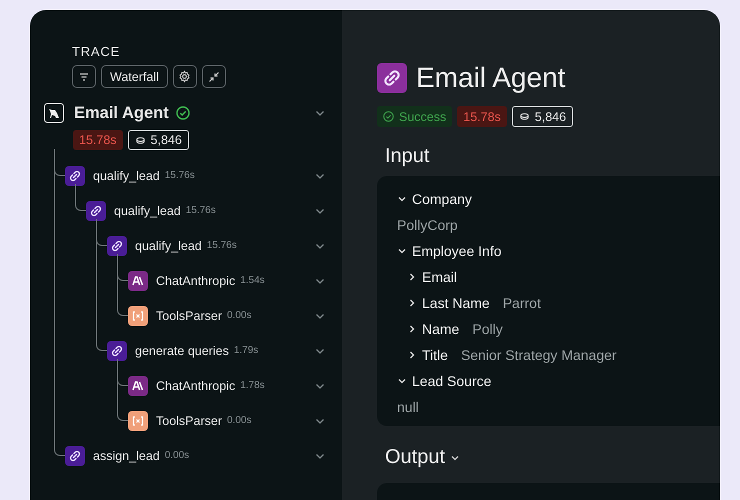  I want to click on field-value: PollyCorp, so click(428, 225).